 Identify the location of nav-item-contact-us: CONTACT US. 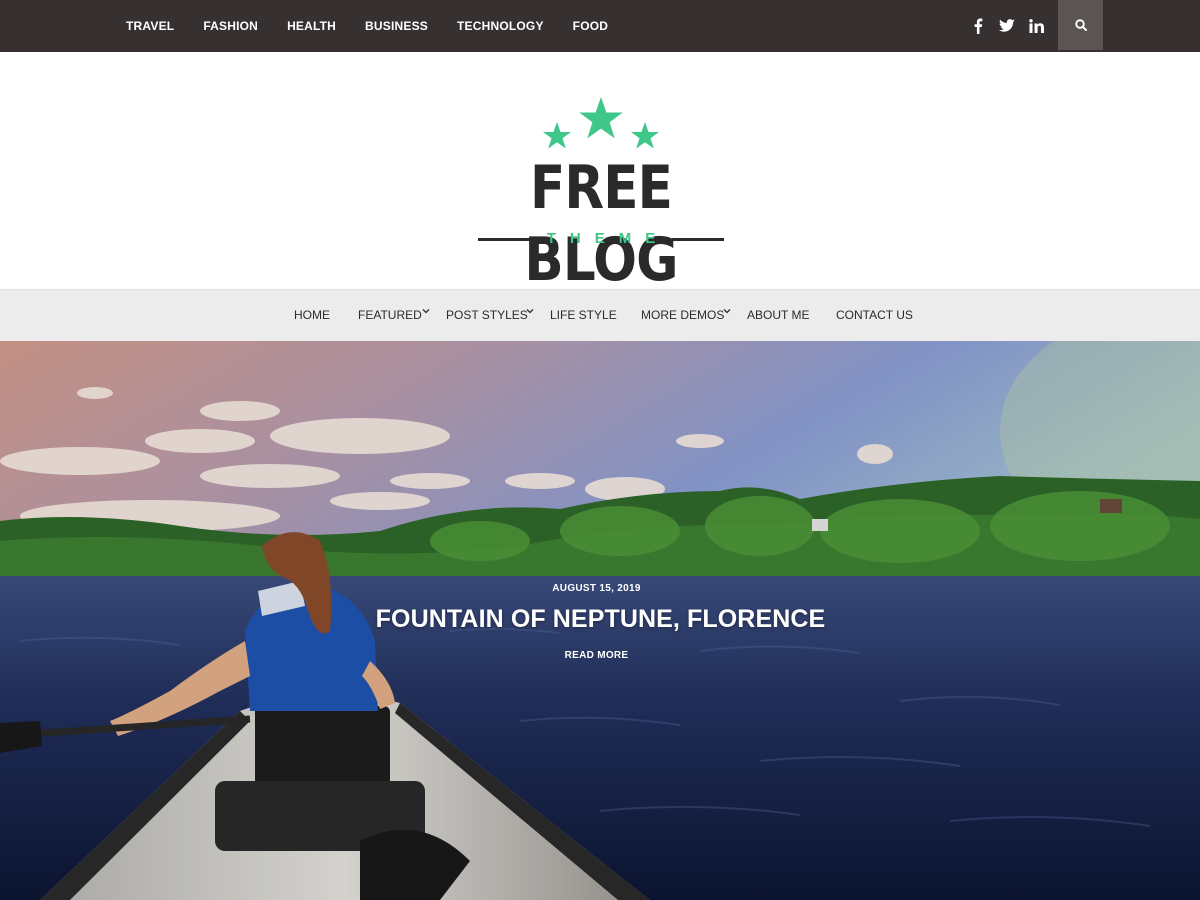
(874, 316).